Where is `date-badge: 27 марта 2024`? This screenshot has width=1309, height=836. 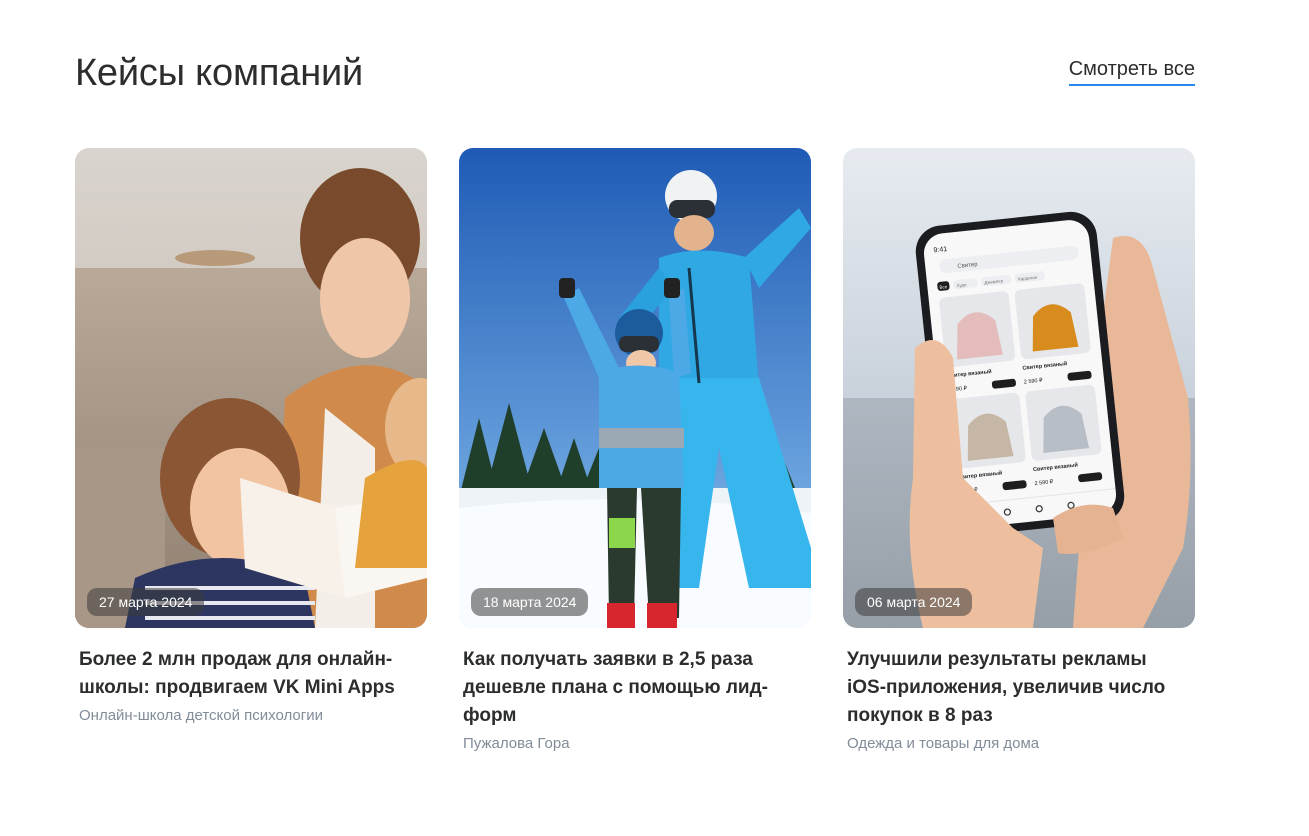 date-badge: 27 марта 2024 is located at coordinates (146, 602).